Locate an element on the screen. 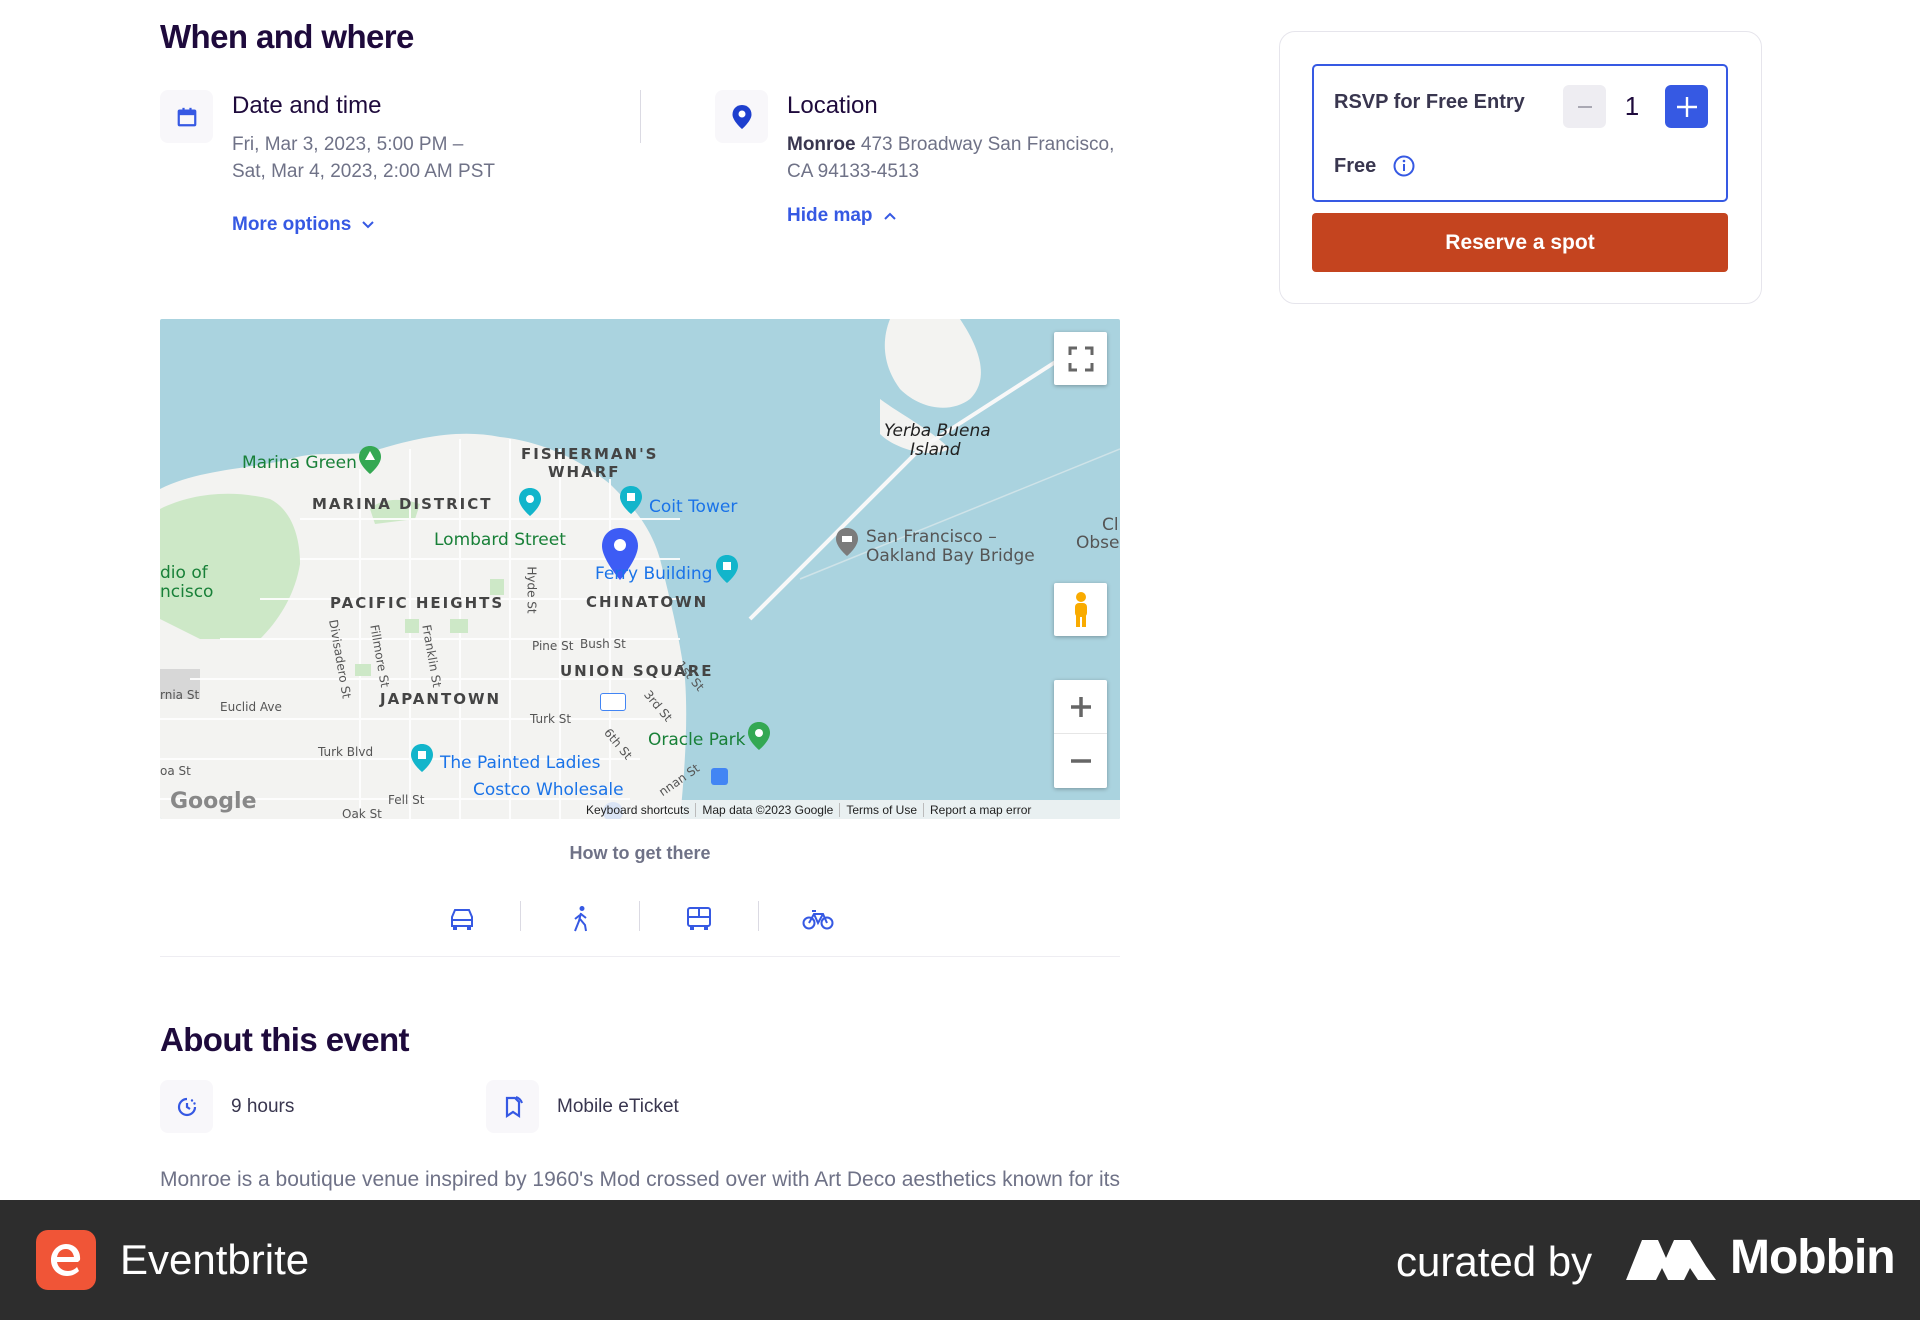  map-label: Ferry Building is located at coordinates (654, 574).